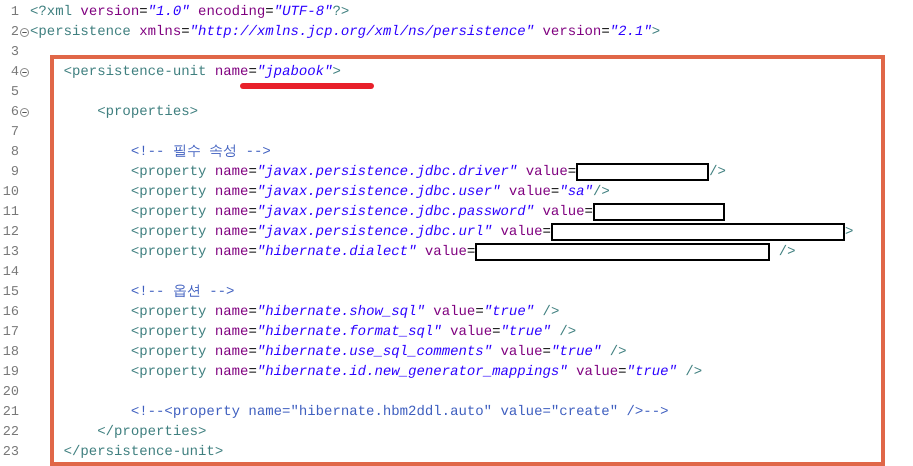 This screenshot has width=913, height=466. What do you see at coordinates (10, 432) in the screenshot?
I see `line-number: 22` at bounding box center [10, 432].